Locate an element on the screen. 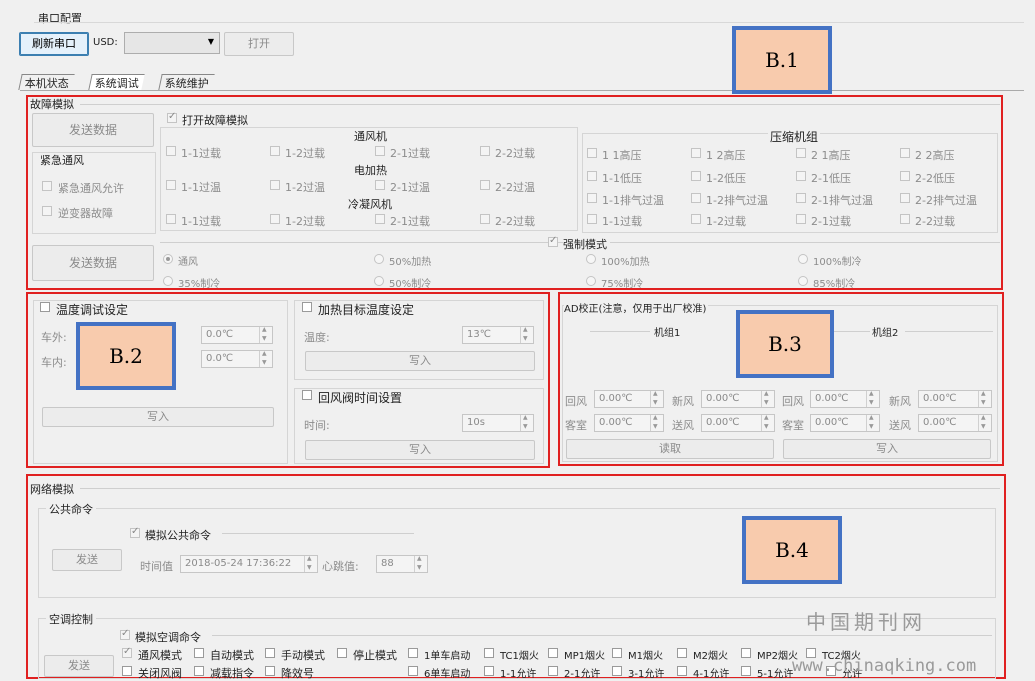 This screenshot has width=1035, height=681. public-command-checkbox is located at coordinates (135, 532).